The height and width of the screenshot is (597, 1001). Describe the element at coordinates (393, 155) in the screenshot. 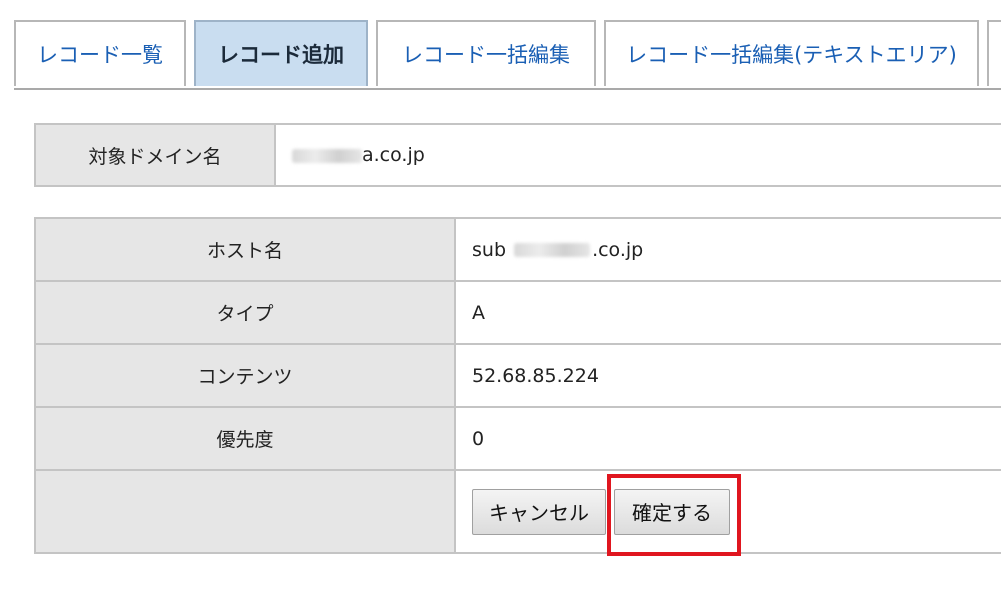

I see `domain-value-suffix: a.co.jp` at that location.